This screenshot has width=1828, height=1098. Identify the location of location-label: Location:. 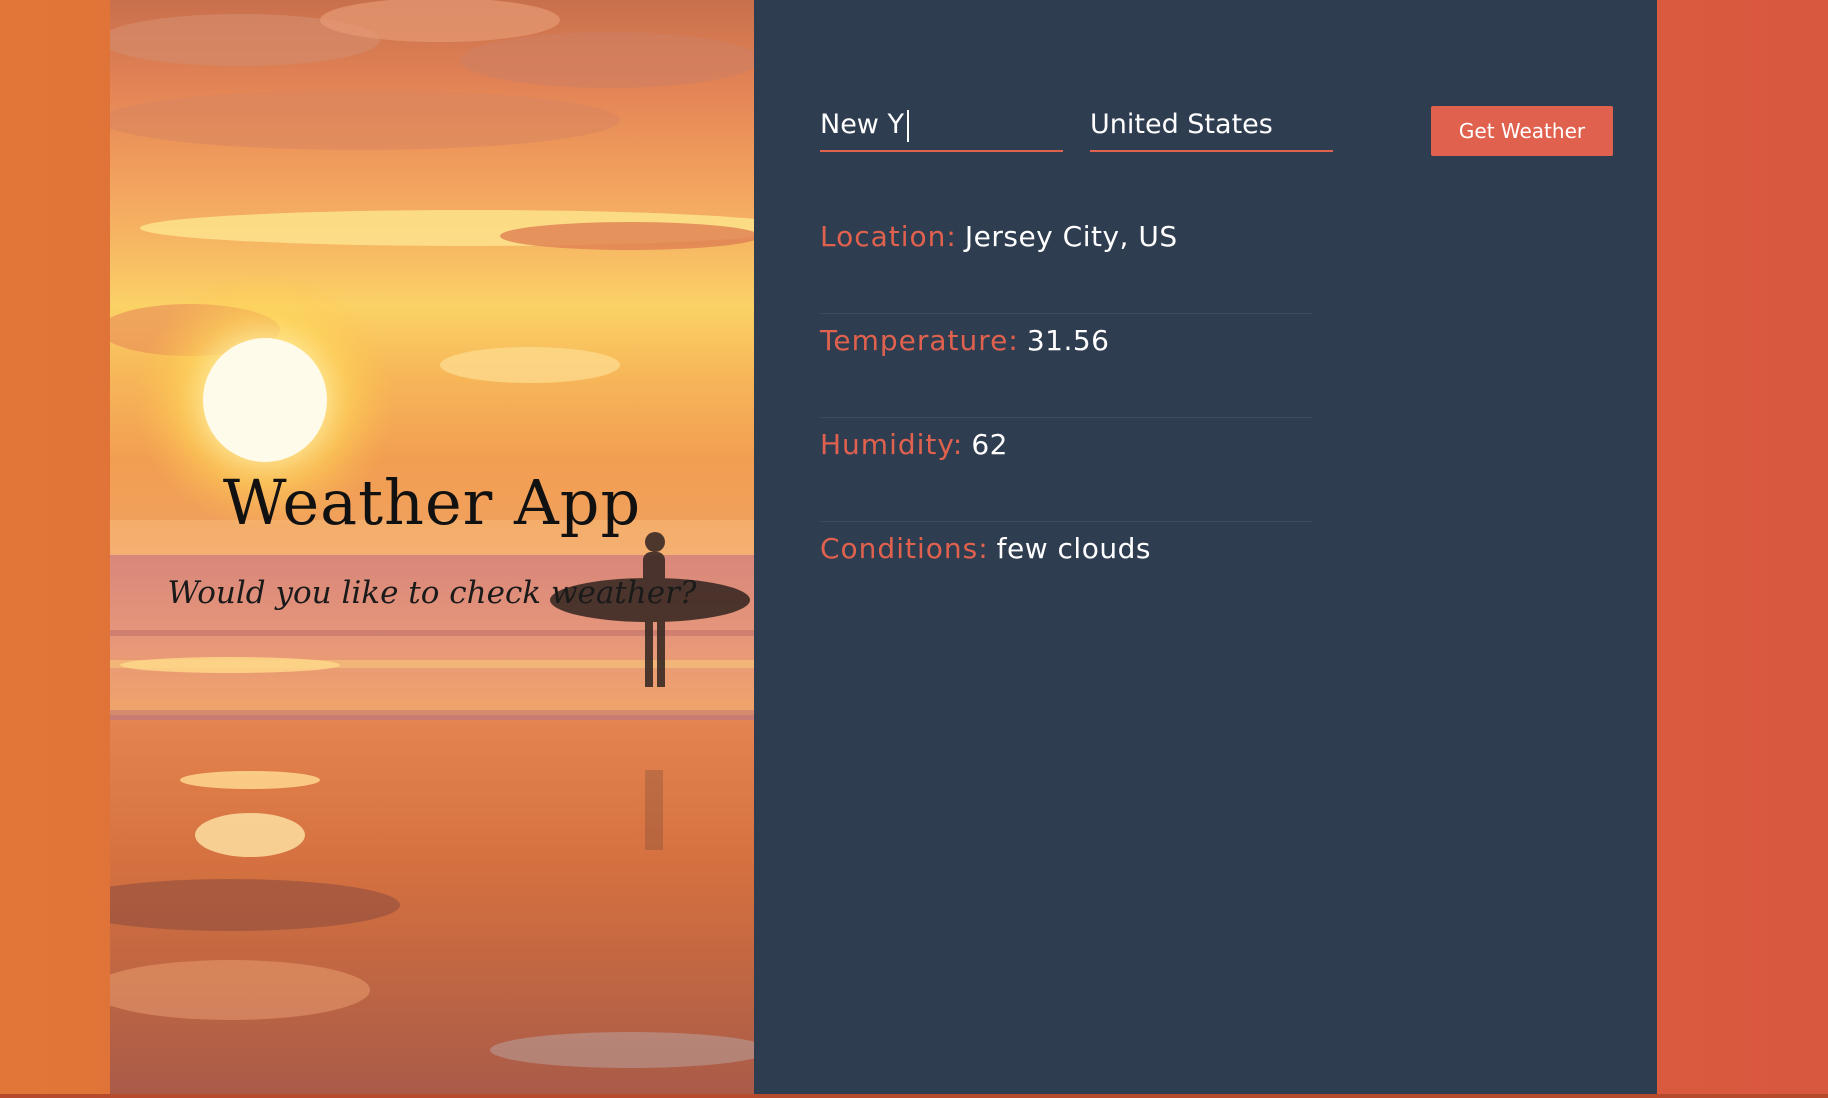
(888, 236).